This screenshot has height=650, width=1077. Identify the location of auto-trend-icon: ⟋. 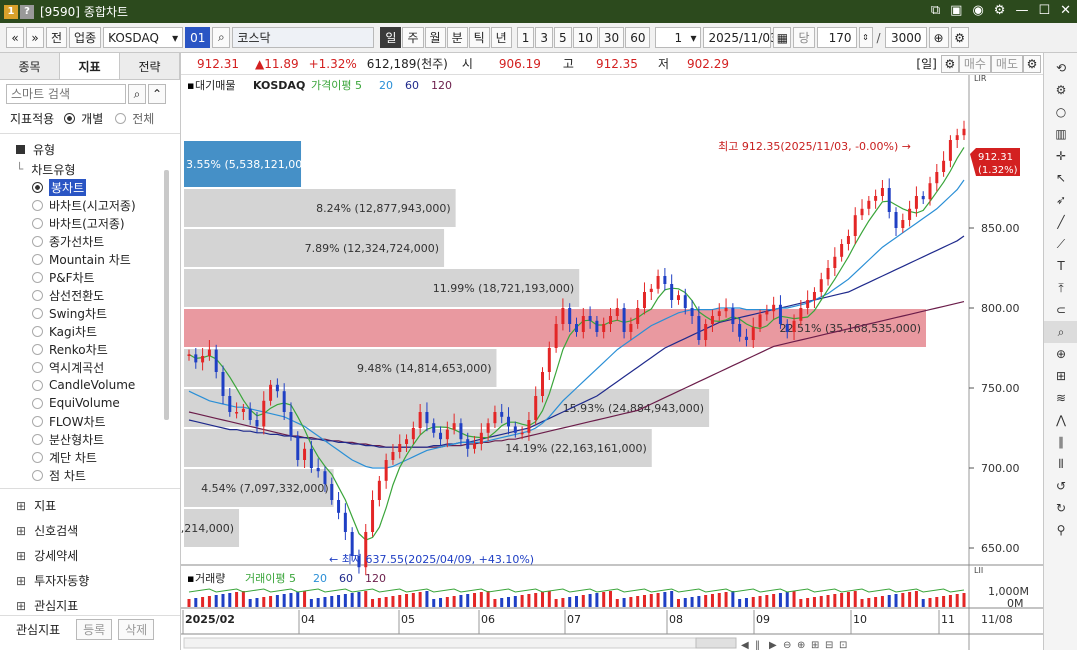
(1060, 244).